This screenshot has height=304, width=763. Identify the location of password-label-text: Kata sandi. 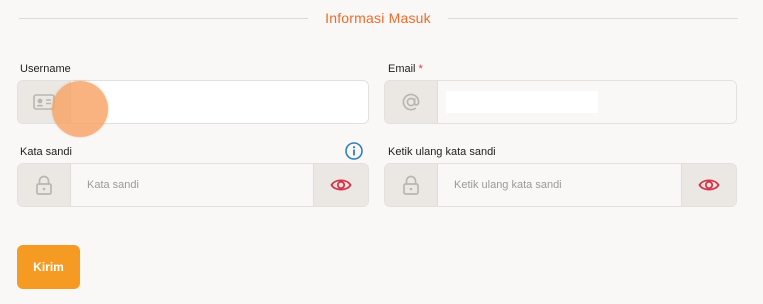
(46, 152).